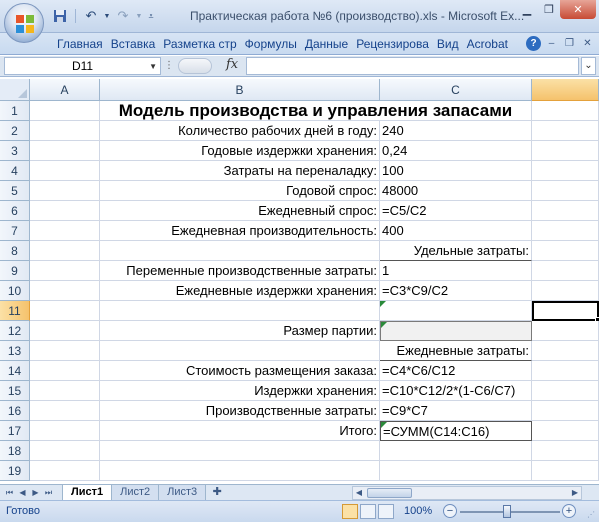 The height and width of the screenshot is (522, 599). What do you see at coordinates (9, 492) in the screenshot?
I see `first-sheet-icon: ⏮` at bounding box center [9, 492].